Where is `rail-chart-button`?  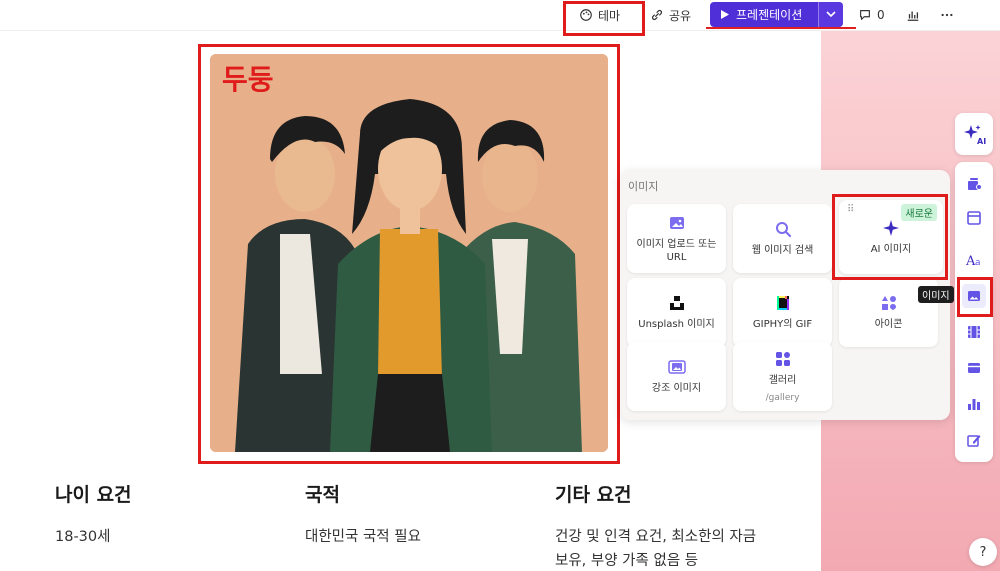
rail-chart-button is located at coordinates (974, 404).